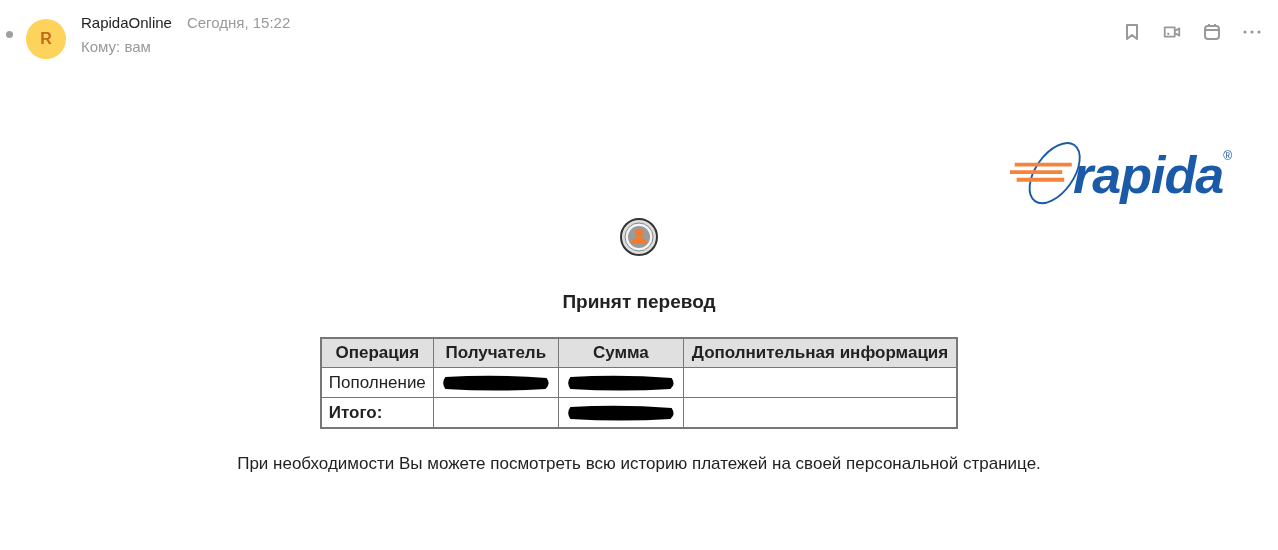  I want to click on logo-text: rapida, so click(1148, 175).